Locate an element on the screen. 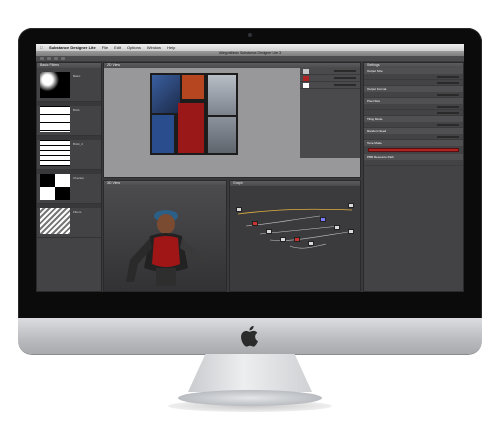  library-item: Fibers is located at coordinates (69, 221).